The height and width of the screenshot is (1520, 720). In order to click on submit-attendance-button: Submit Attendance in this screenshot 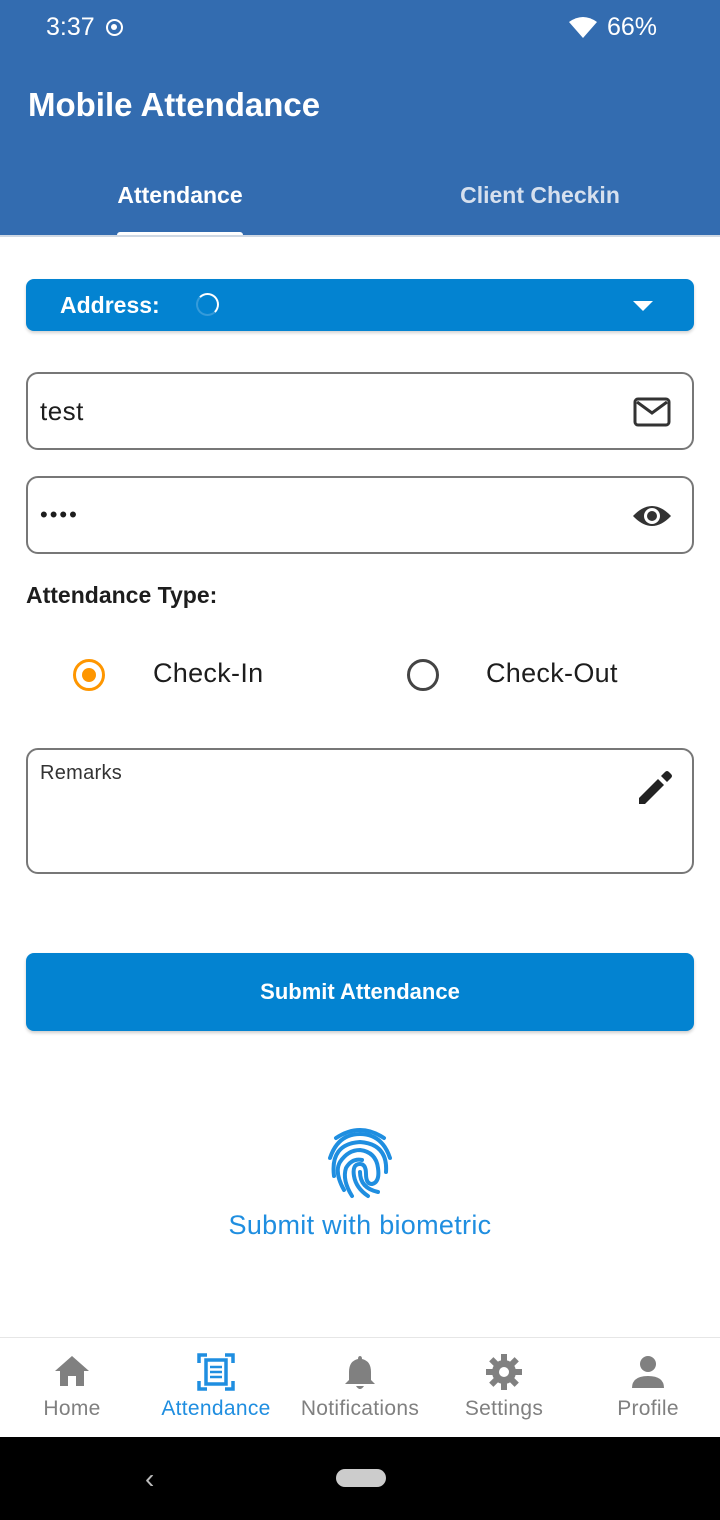, I will do `click(360, 992)`.